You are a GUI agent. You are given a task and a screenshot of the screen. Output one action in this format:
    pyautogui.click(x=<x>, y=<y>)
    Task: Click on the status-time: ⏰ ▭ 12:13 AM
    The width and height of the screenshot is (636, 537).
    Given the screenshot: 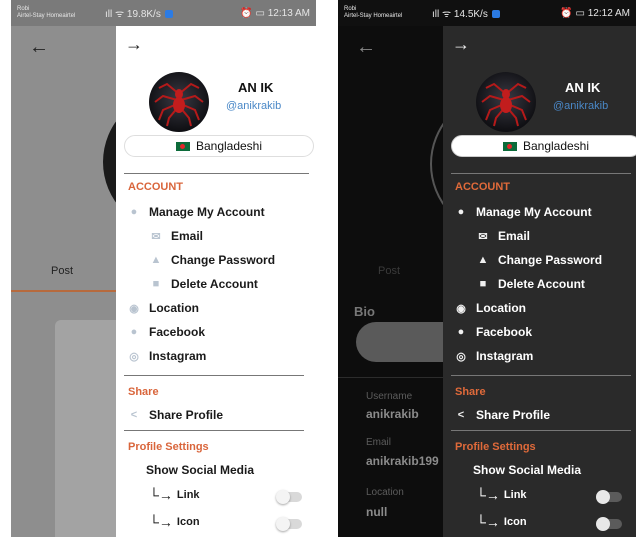 What is the action you would take?
    pyautogui.click(x=275, y=13)
    